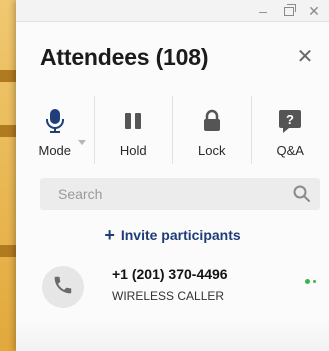 This screenshot has width=329, height=351. What do you see at coordinates (212, 121) in the screenshot?
I see `lock-icon` at bounding box center [212, 121].